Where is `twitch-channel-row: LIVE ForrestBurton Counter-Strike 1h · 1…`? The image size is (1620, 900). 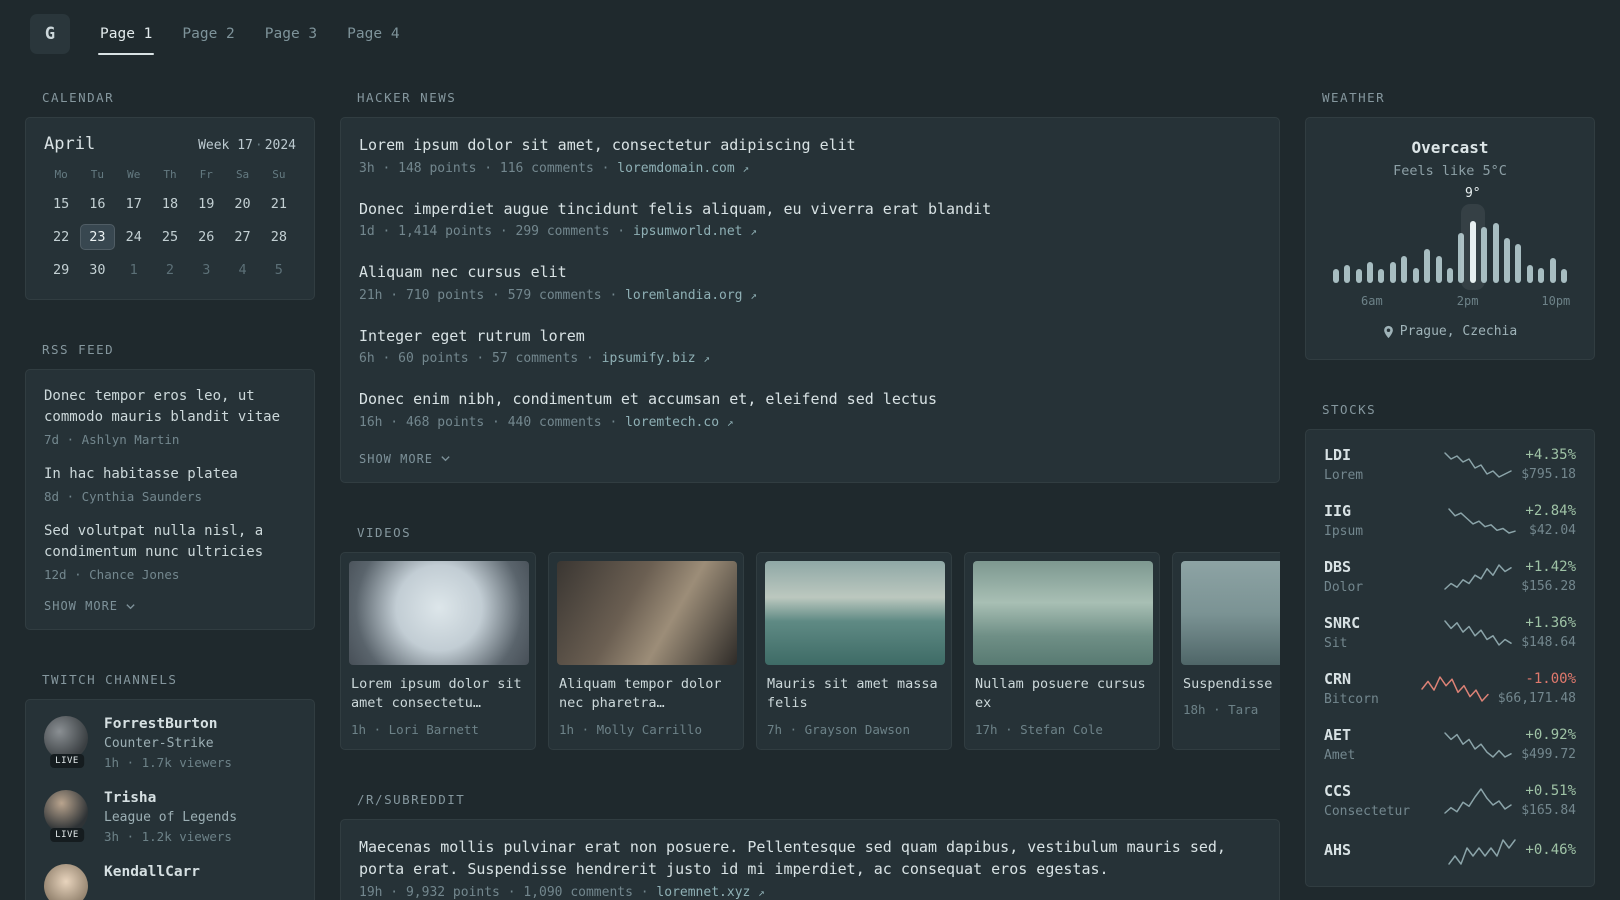
twitch-channel-row: LIVE ForrestBurton Counter-Strike 1h · 1… is located at coordinates (170, 743).